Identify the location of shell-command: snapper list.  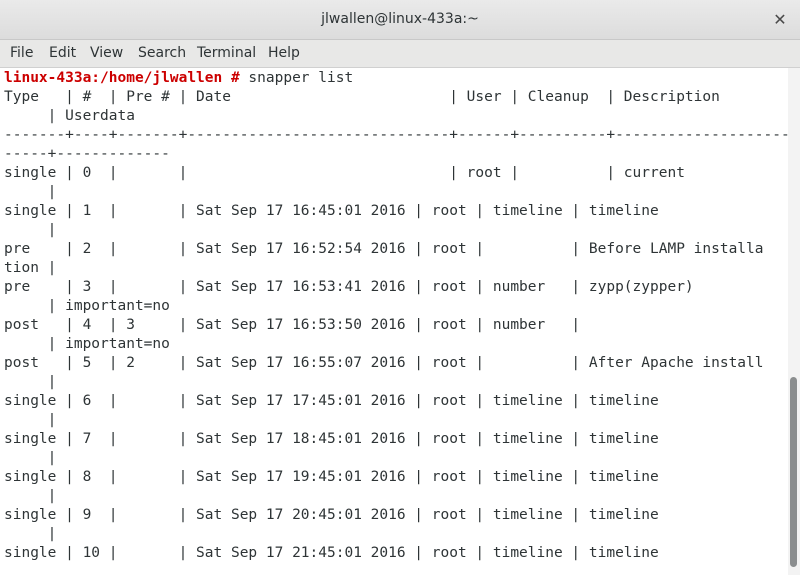
(296, 78).